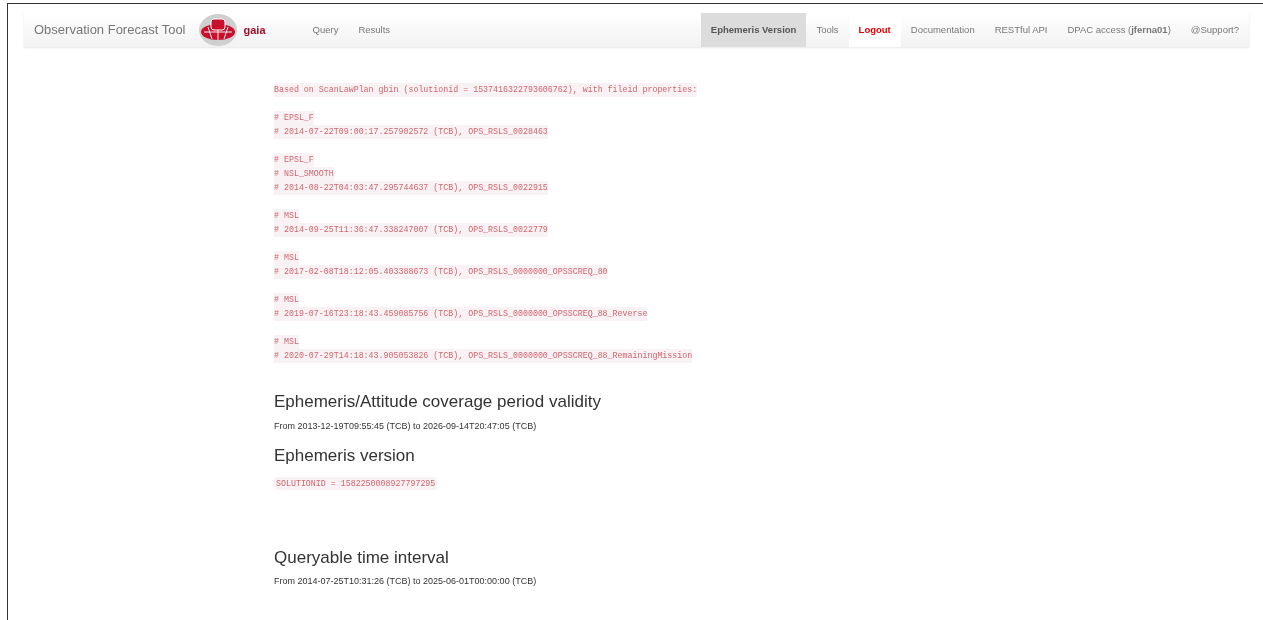 This screenshot has height=620, width=1263. I want to click on nav-link: Query, so click(325, 30).